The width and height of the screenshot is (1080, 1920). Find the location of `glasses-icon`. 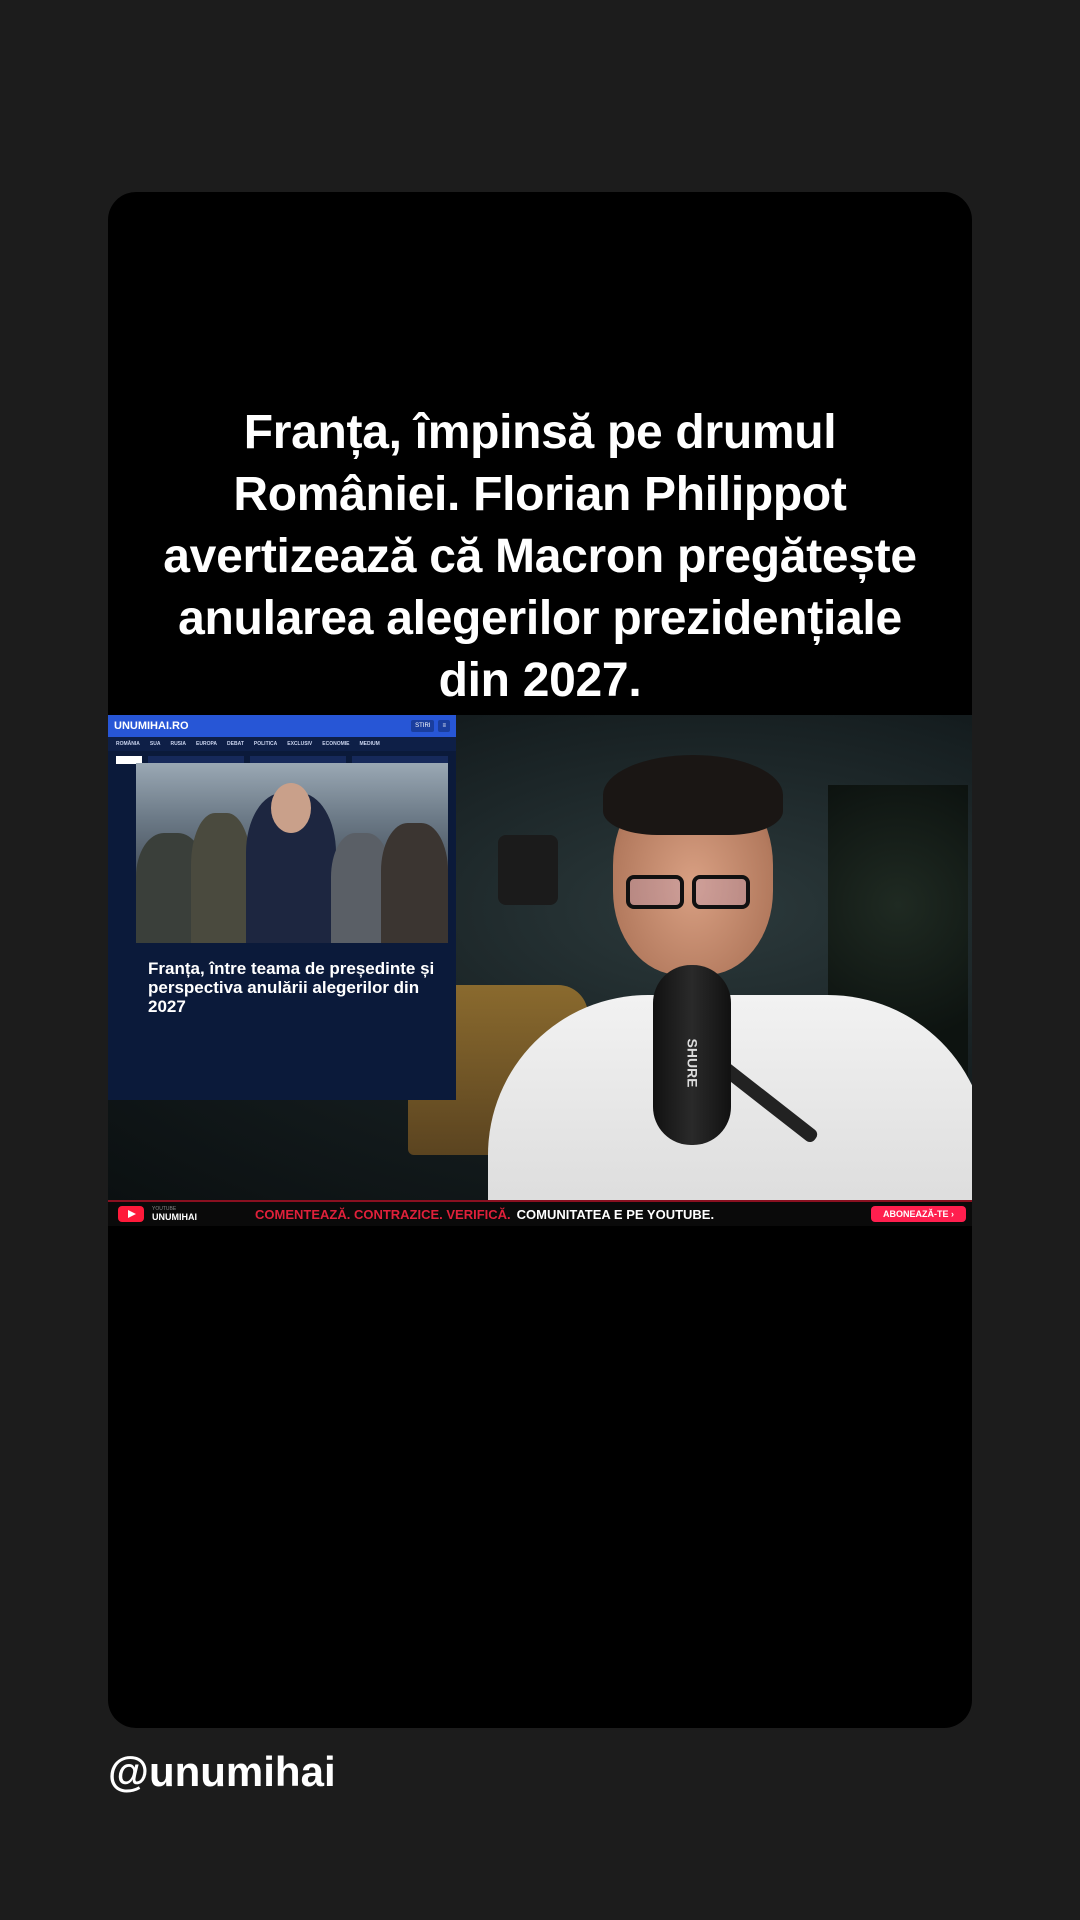

glasses-icon is located at coordinates (696, 894).